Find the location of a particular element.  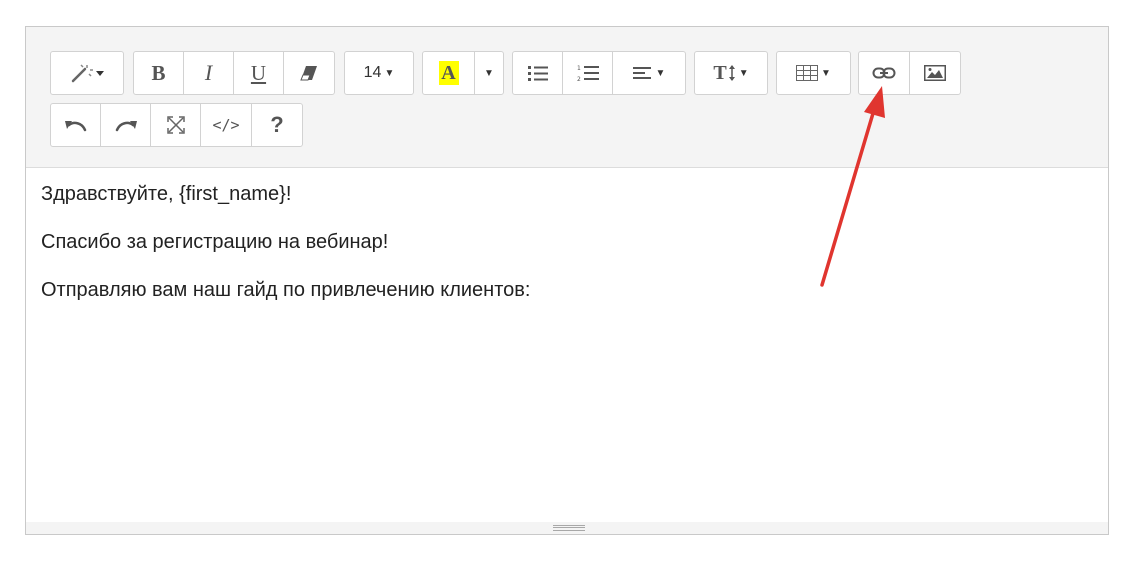

help-button: ? is located at coordinates (277, 125).